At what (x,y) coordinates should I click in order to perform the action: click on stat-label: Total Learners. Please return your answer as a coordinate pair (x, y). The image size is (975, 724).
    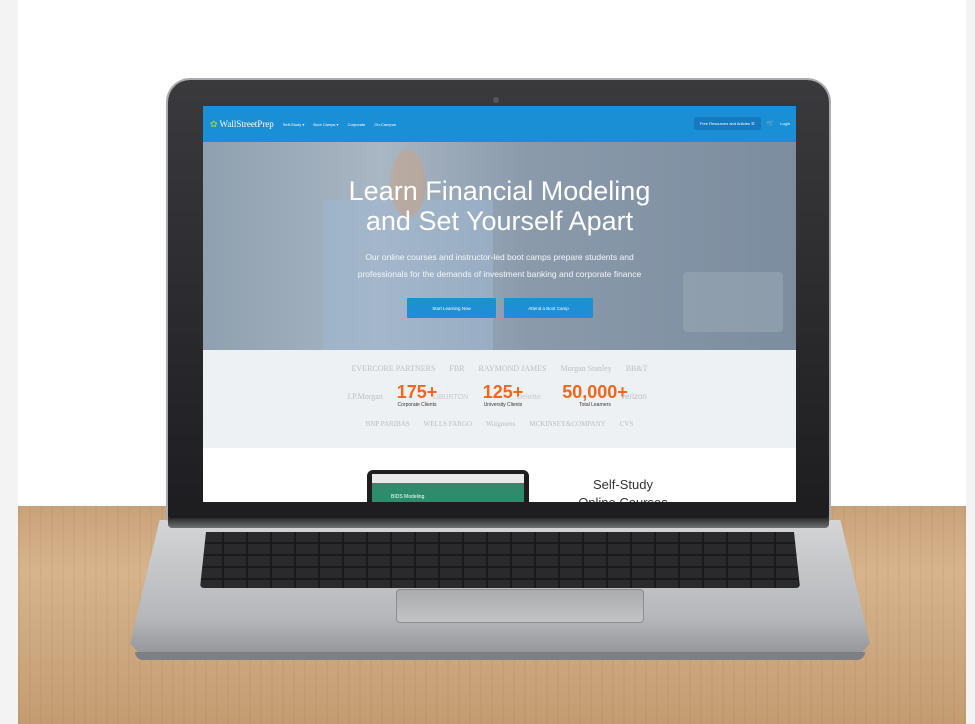
    Looking at the image, I should click on (595, 405).